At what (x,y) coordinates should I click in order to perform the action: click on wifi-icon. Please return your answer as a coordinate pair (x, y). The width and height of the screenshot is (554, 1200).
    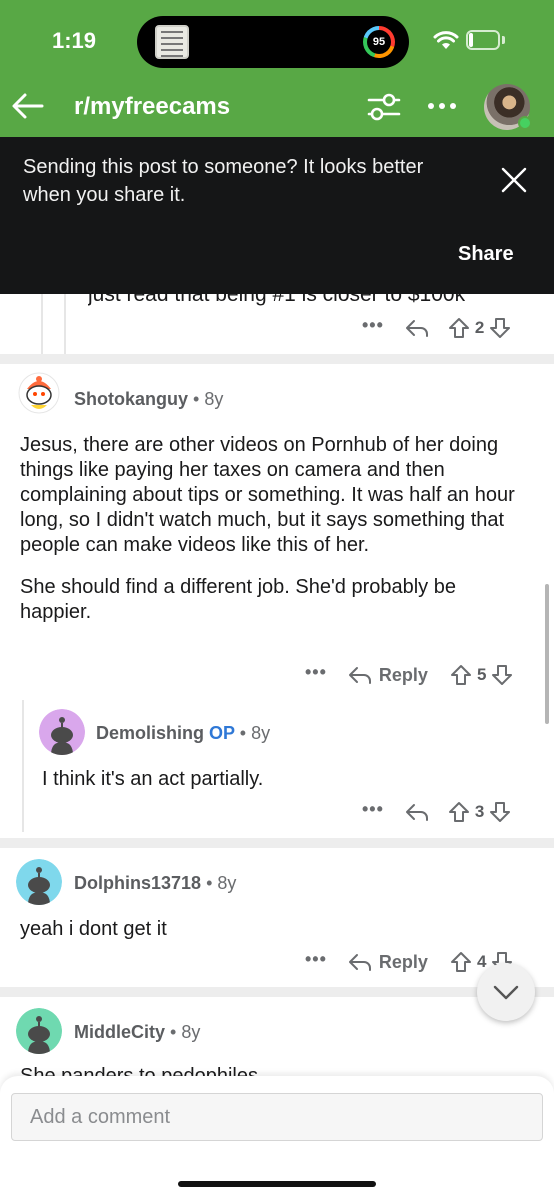
    Looking at the image, I should click on (446, 40).